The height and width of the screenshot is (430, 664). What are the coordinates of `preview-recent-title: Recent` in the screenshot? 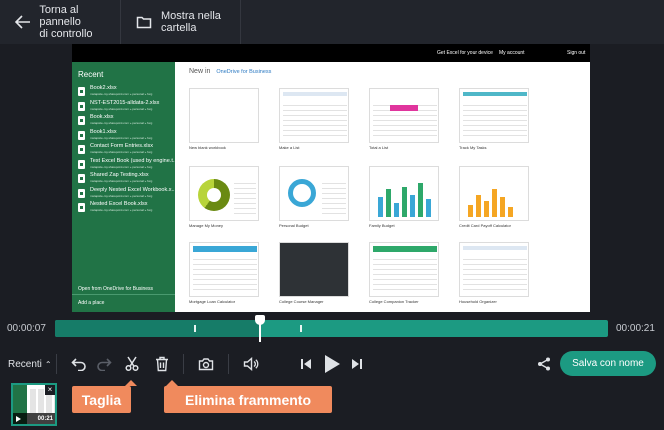 It's located at (91, 74).